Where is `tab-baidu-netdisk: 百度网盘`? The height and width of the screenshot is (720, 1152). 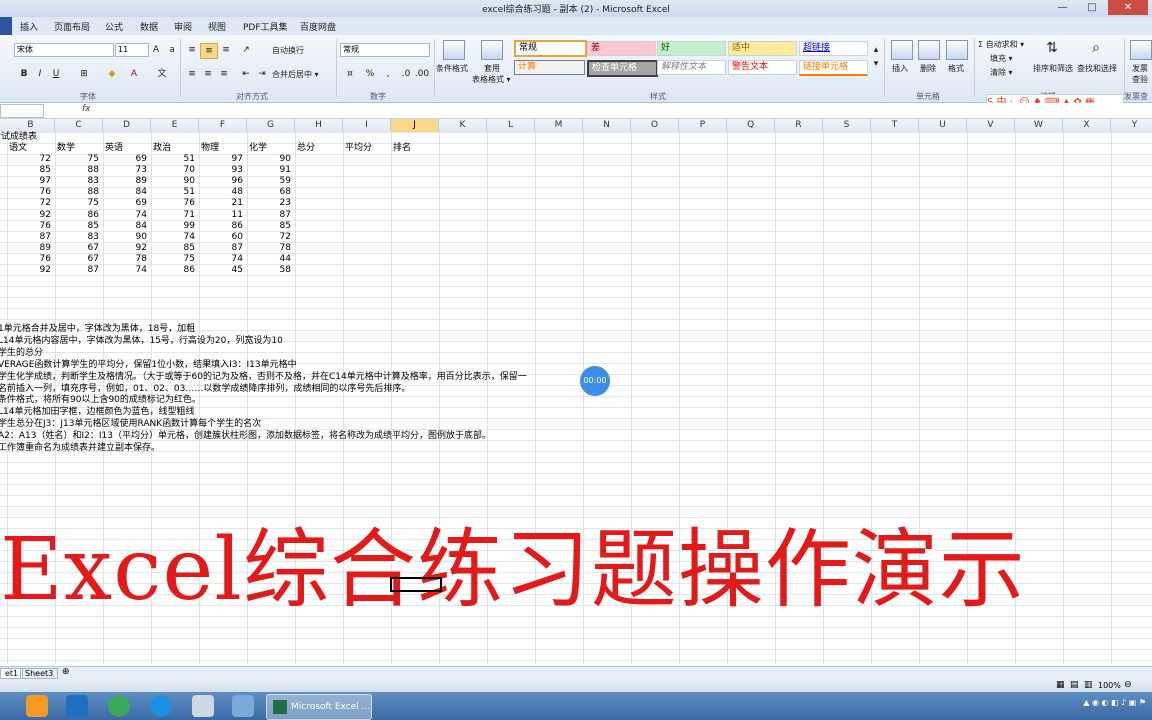
tab-baidu-netdisk: 百度网盘 is located at coordinates (318, 26).